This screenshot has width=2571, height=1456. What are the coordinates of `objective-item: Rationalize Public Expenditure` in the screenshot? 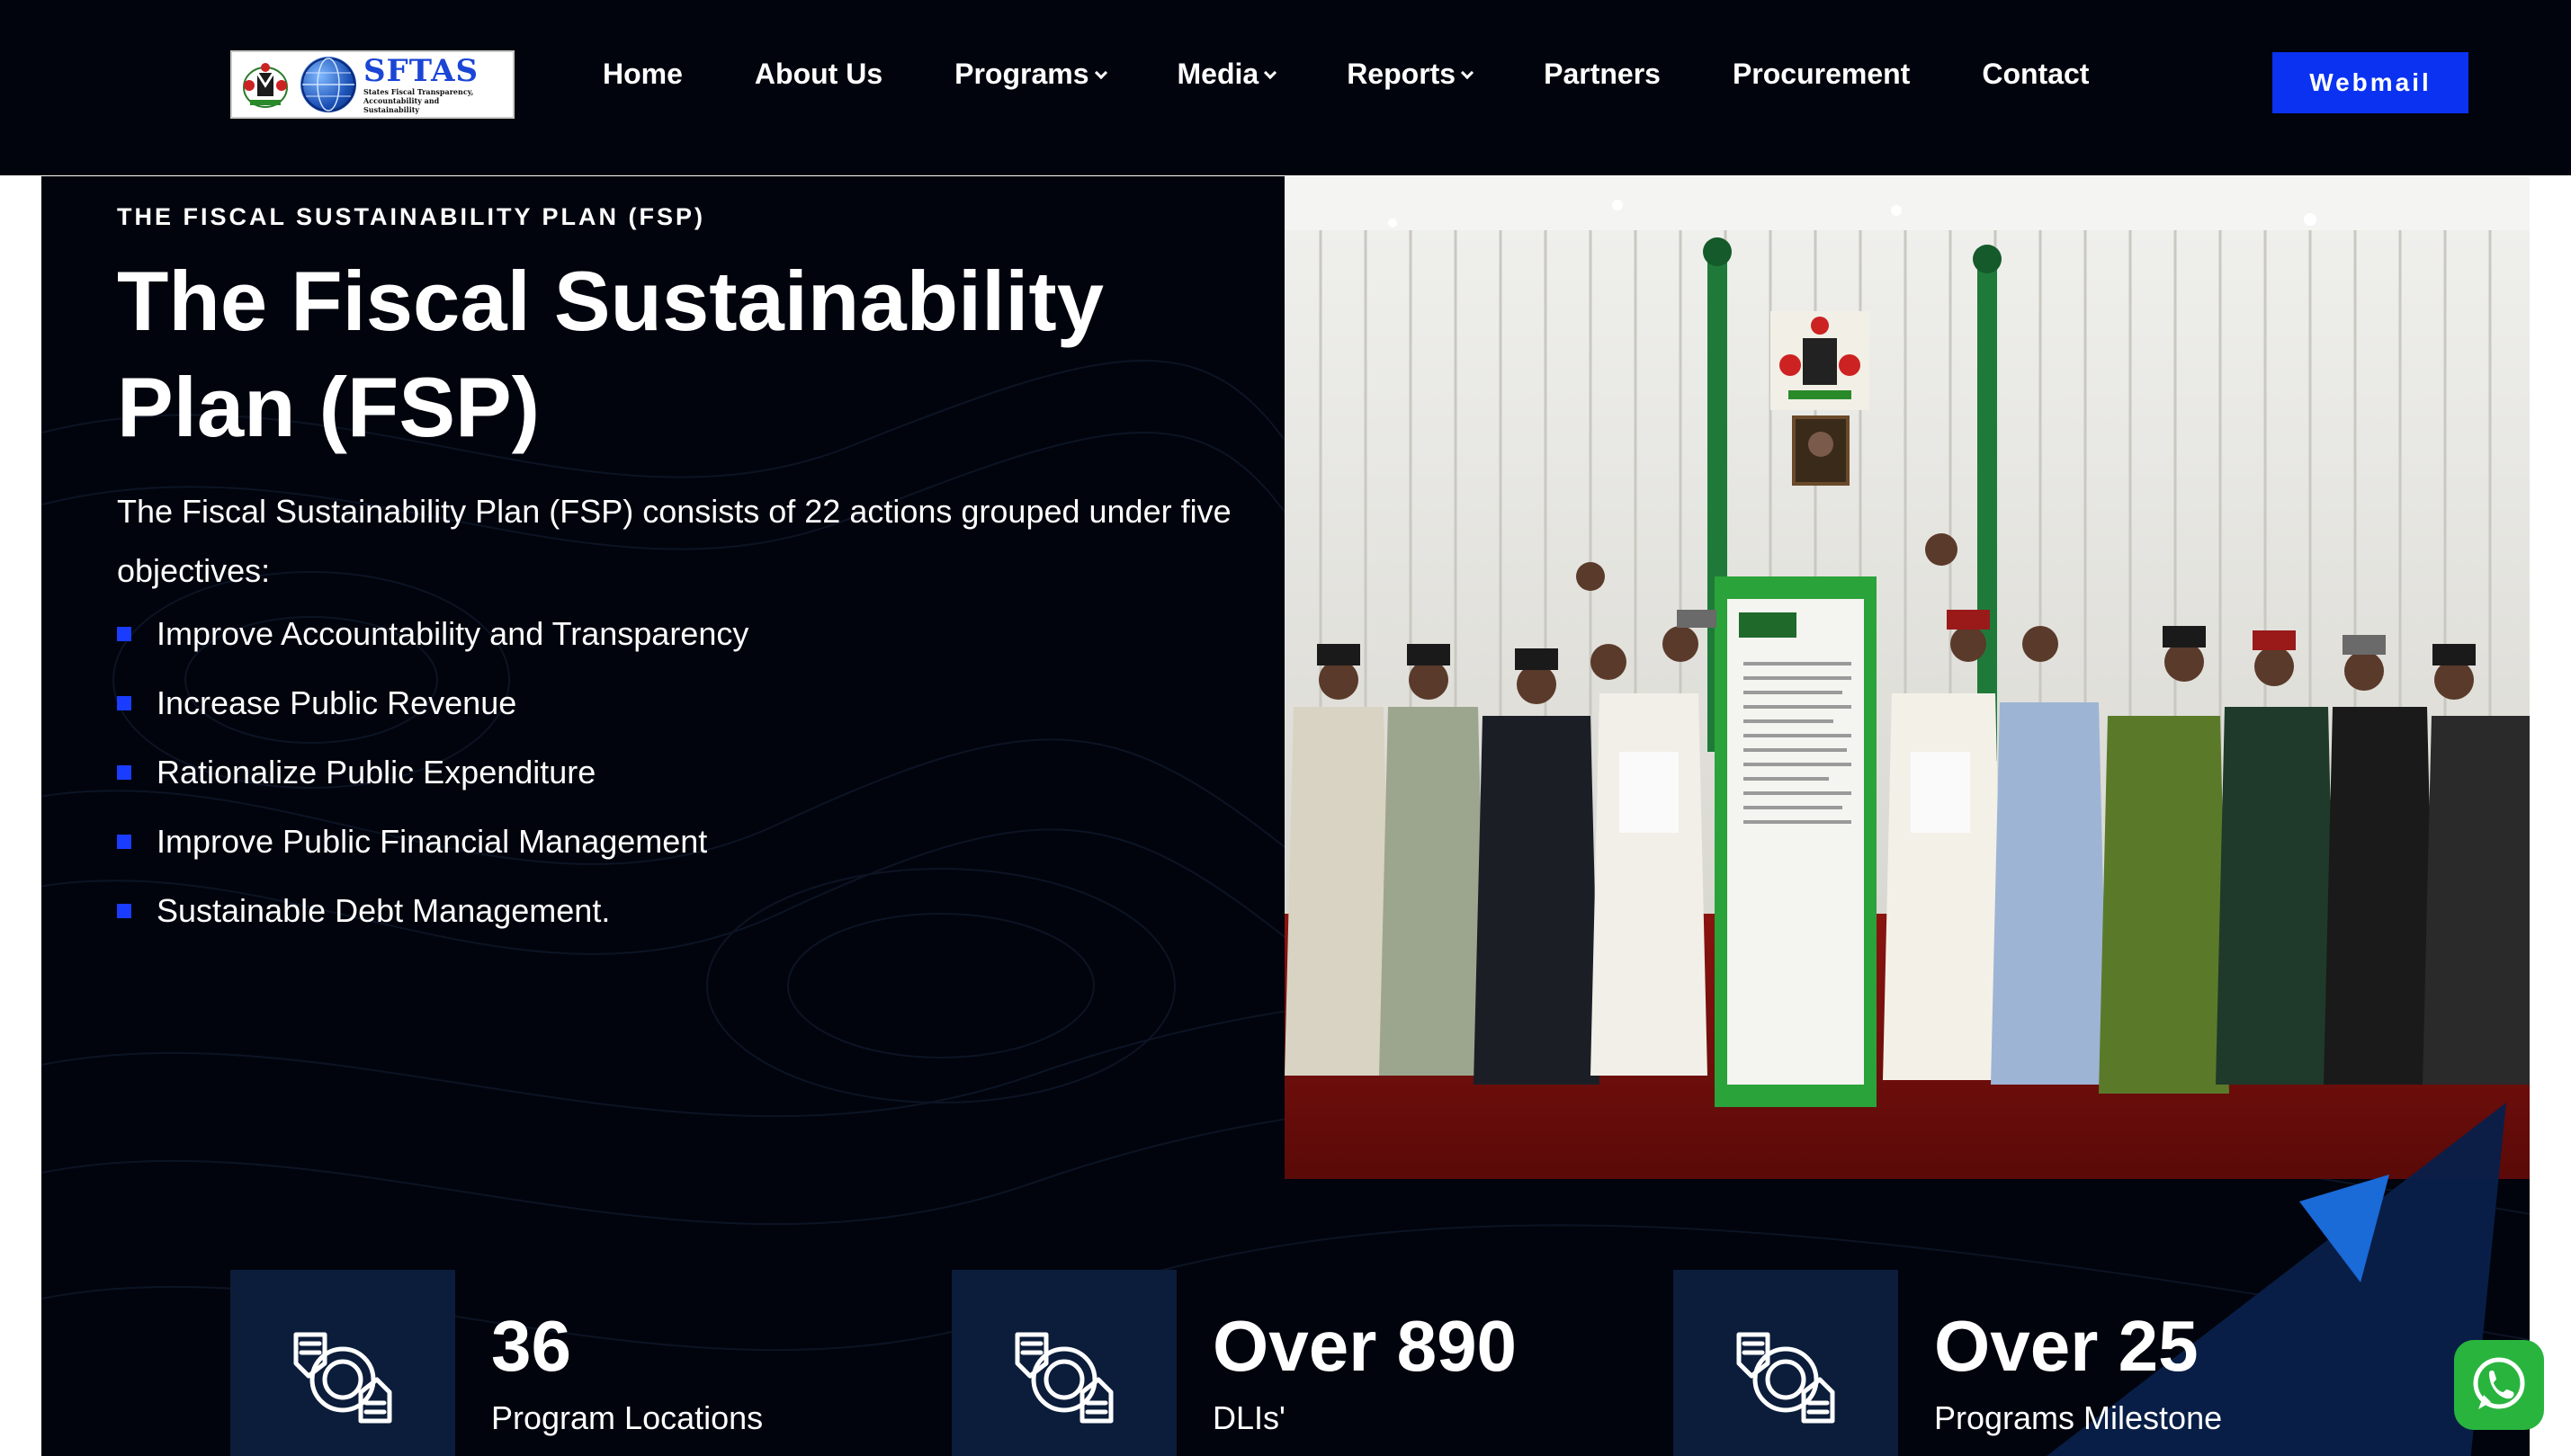 It's located at (433, 772).